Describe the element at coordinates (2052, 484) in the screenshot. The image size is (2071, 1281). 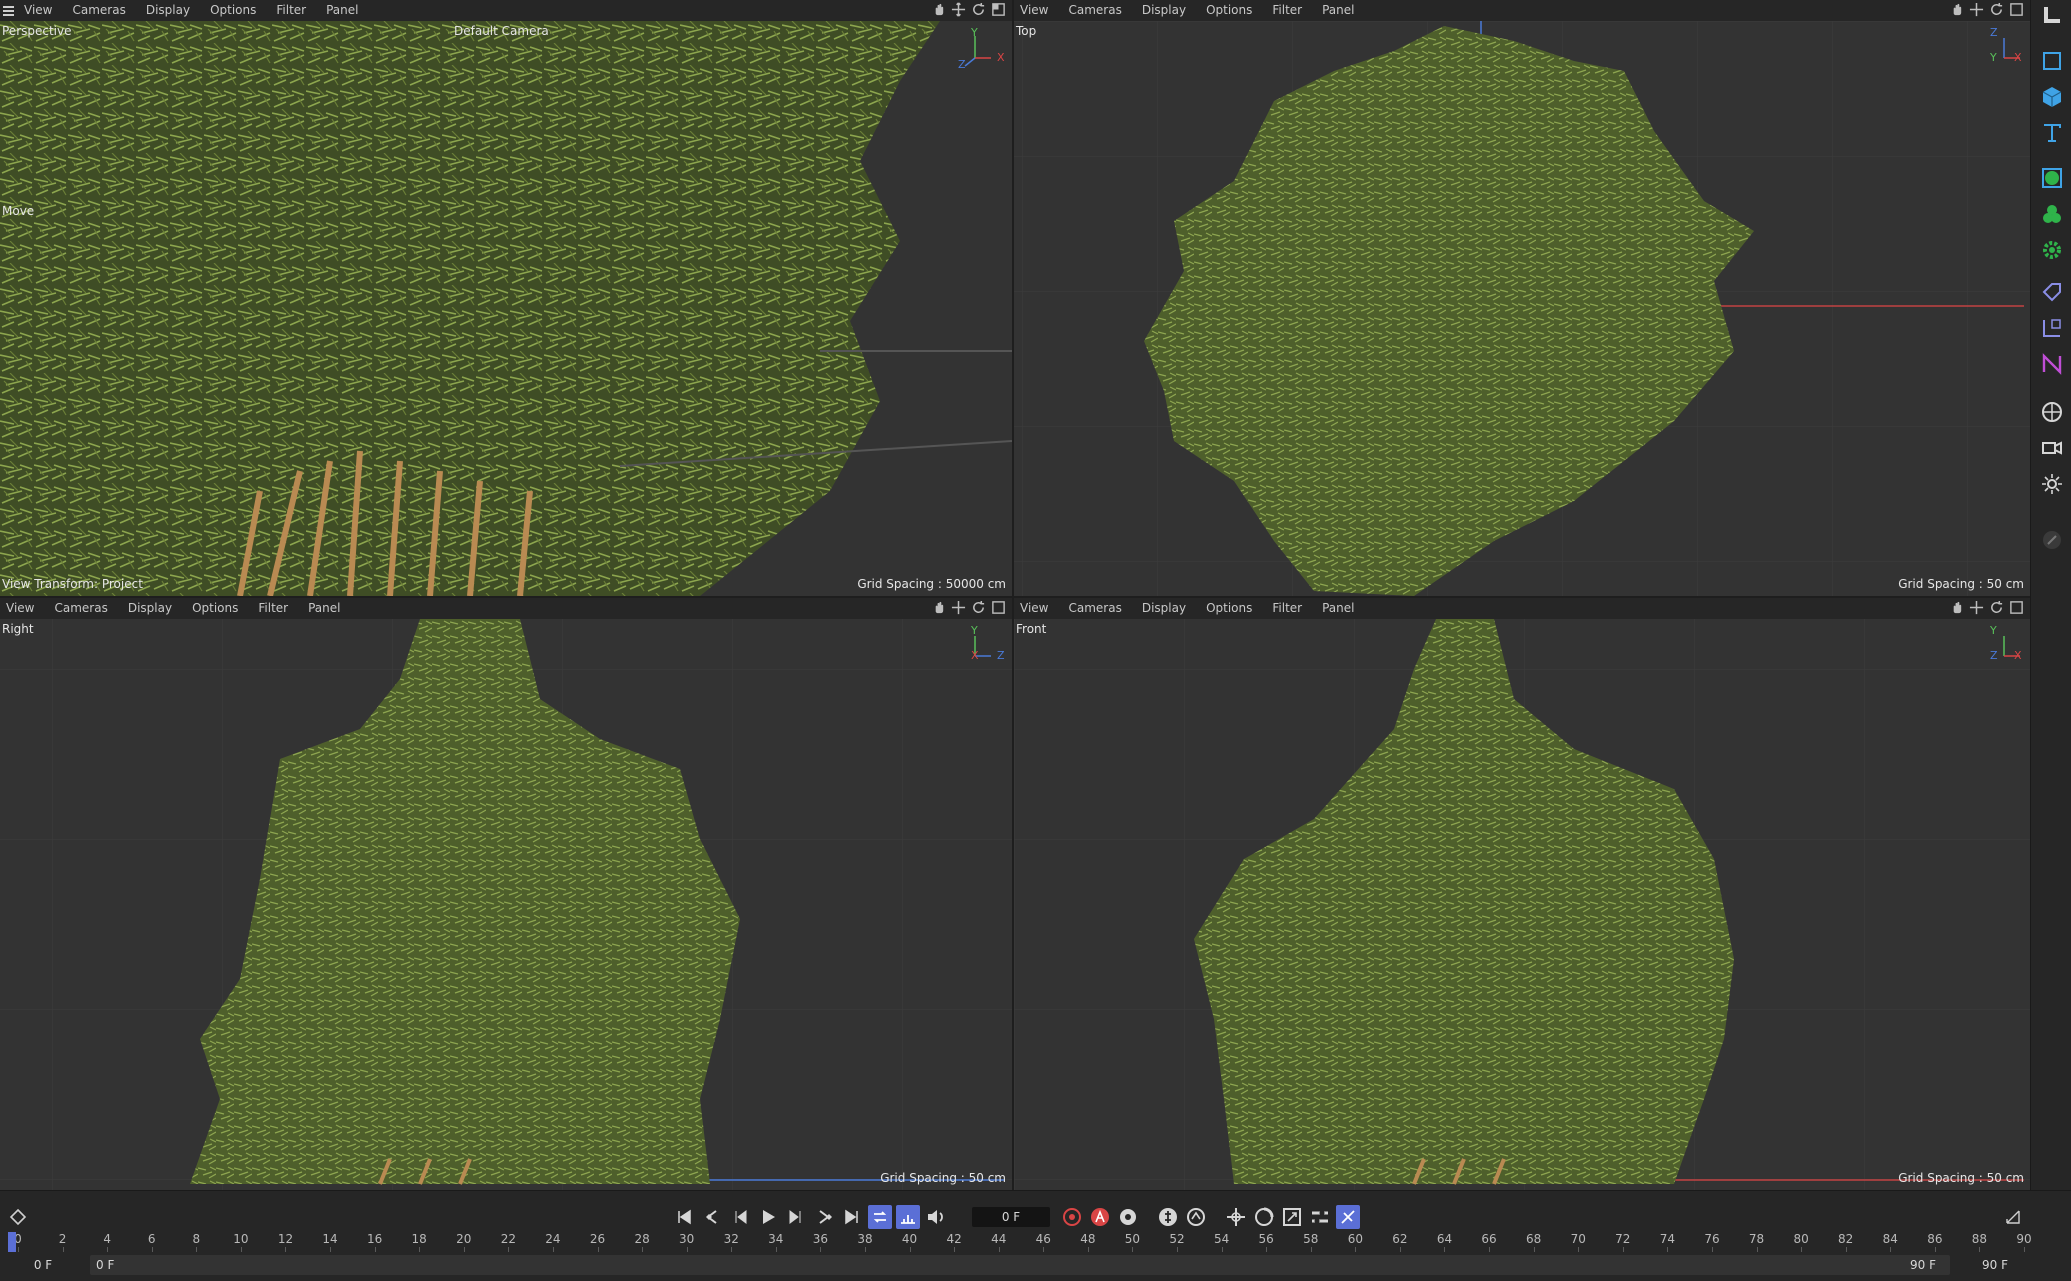
I see `light-icon` at that location.